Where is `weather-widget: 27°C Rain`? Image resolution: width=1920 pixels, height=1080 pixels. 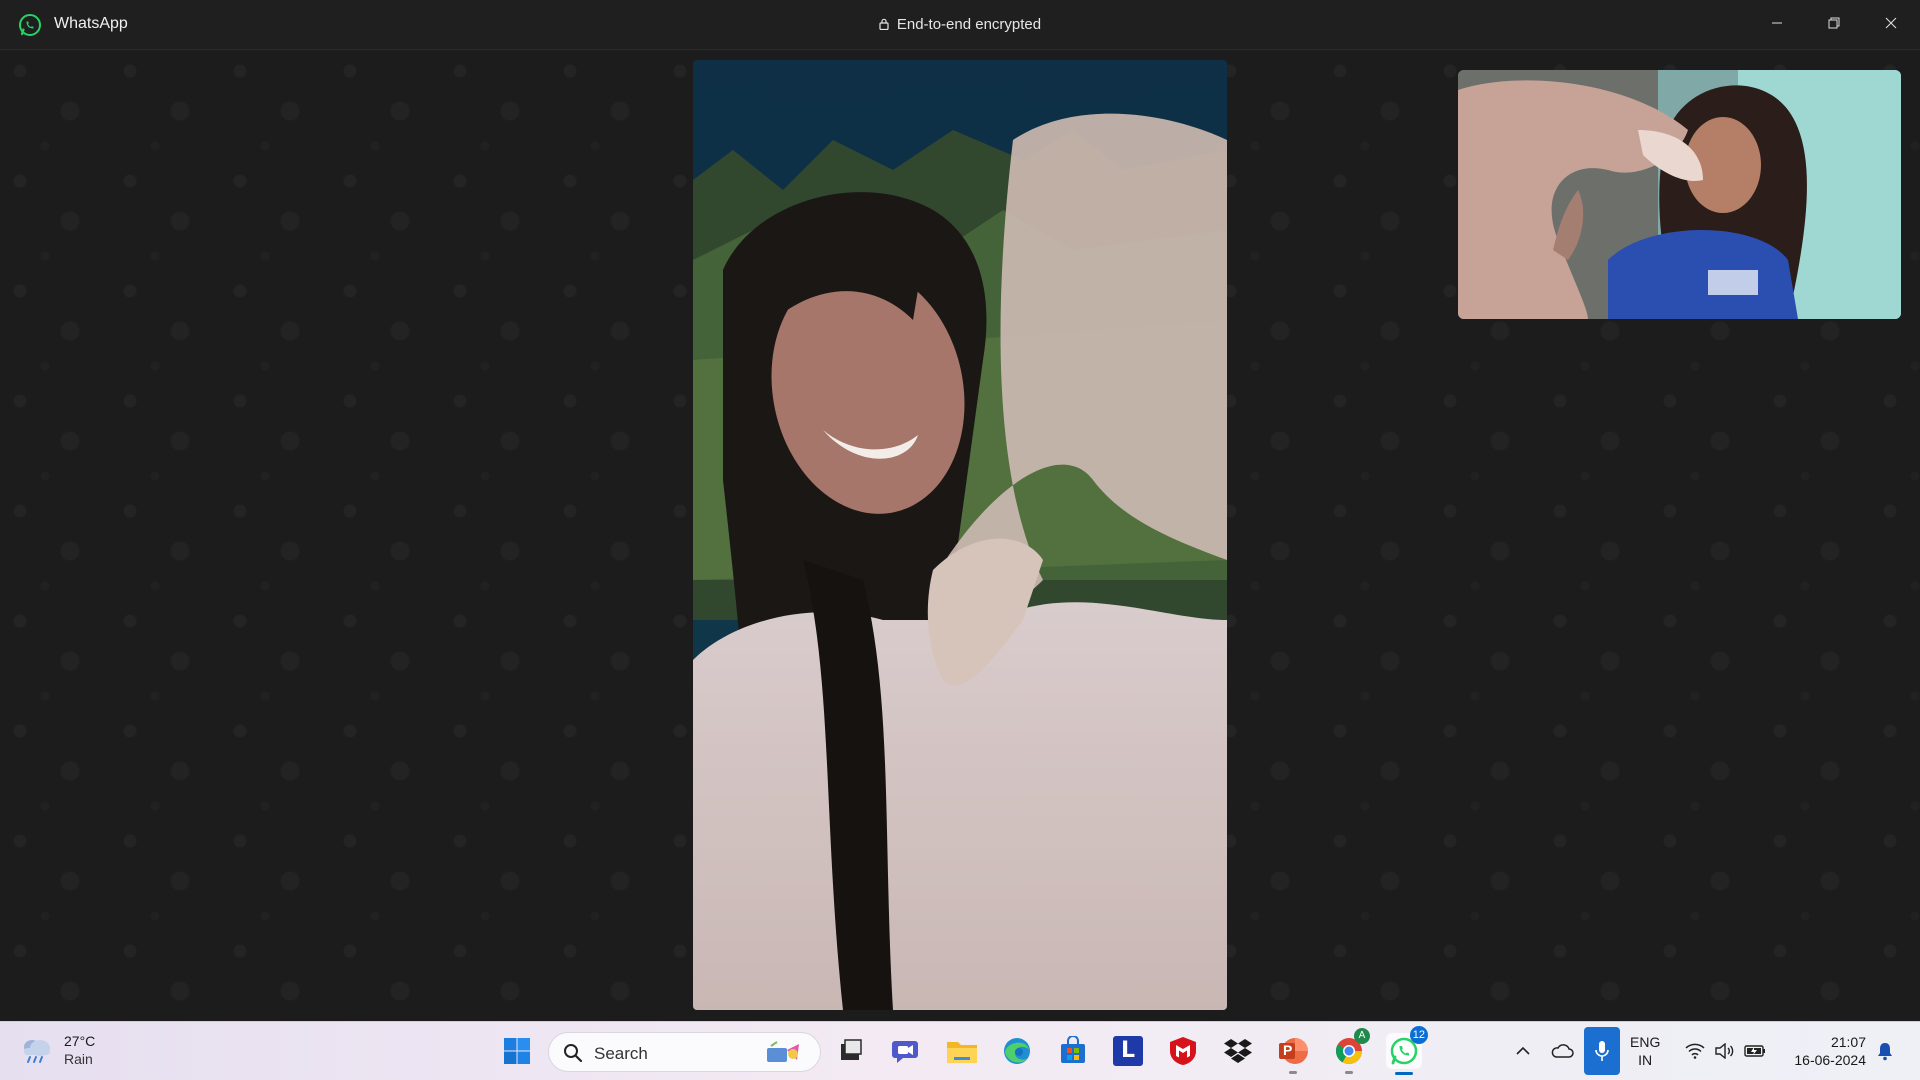
weather-widget: 27°C Rain is located at coordinates (57, 1050).